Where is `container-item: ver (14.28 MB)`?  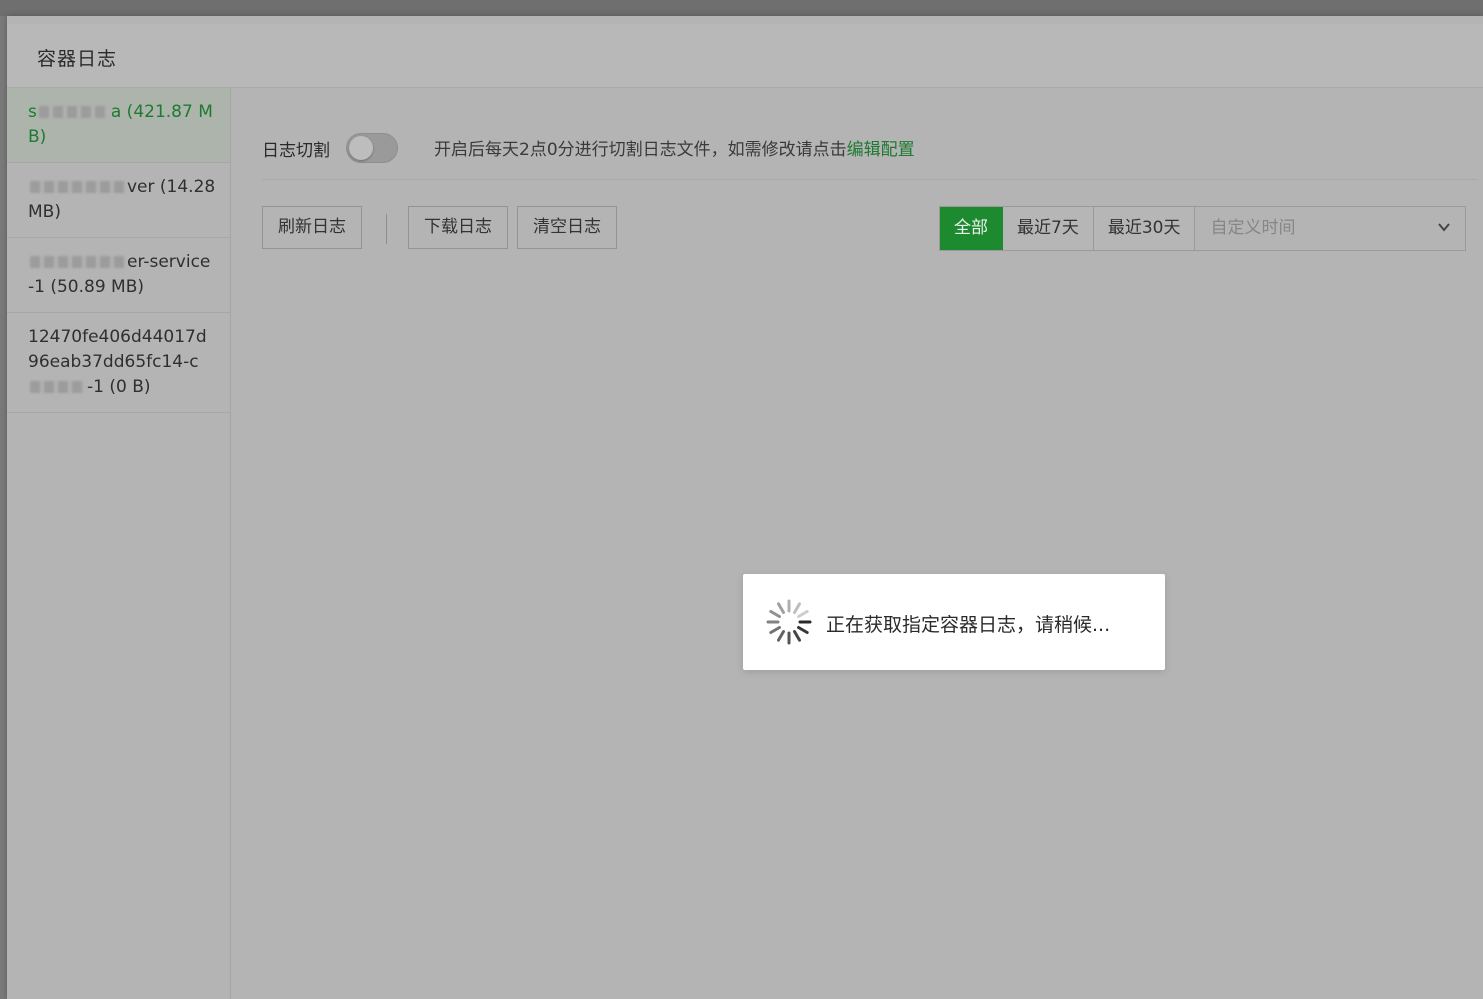 container-item: ver (14.28 MB) is located at coordinates (118, 200).